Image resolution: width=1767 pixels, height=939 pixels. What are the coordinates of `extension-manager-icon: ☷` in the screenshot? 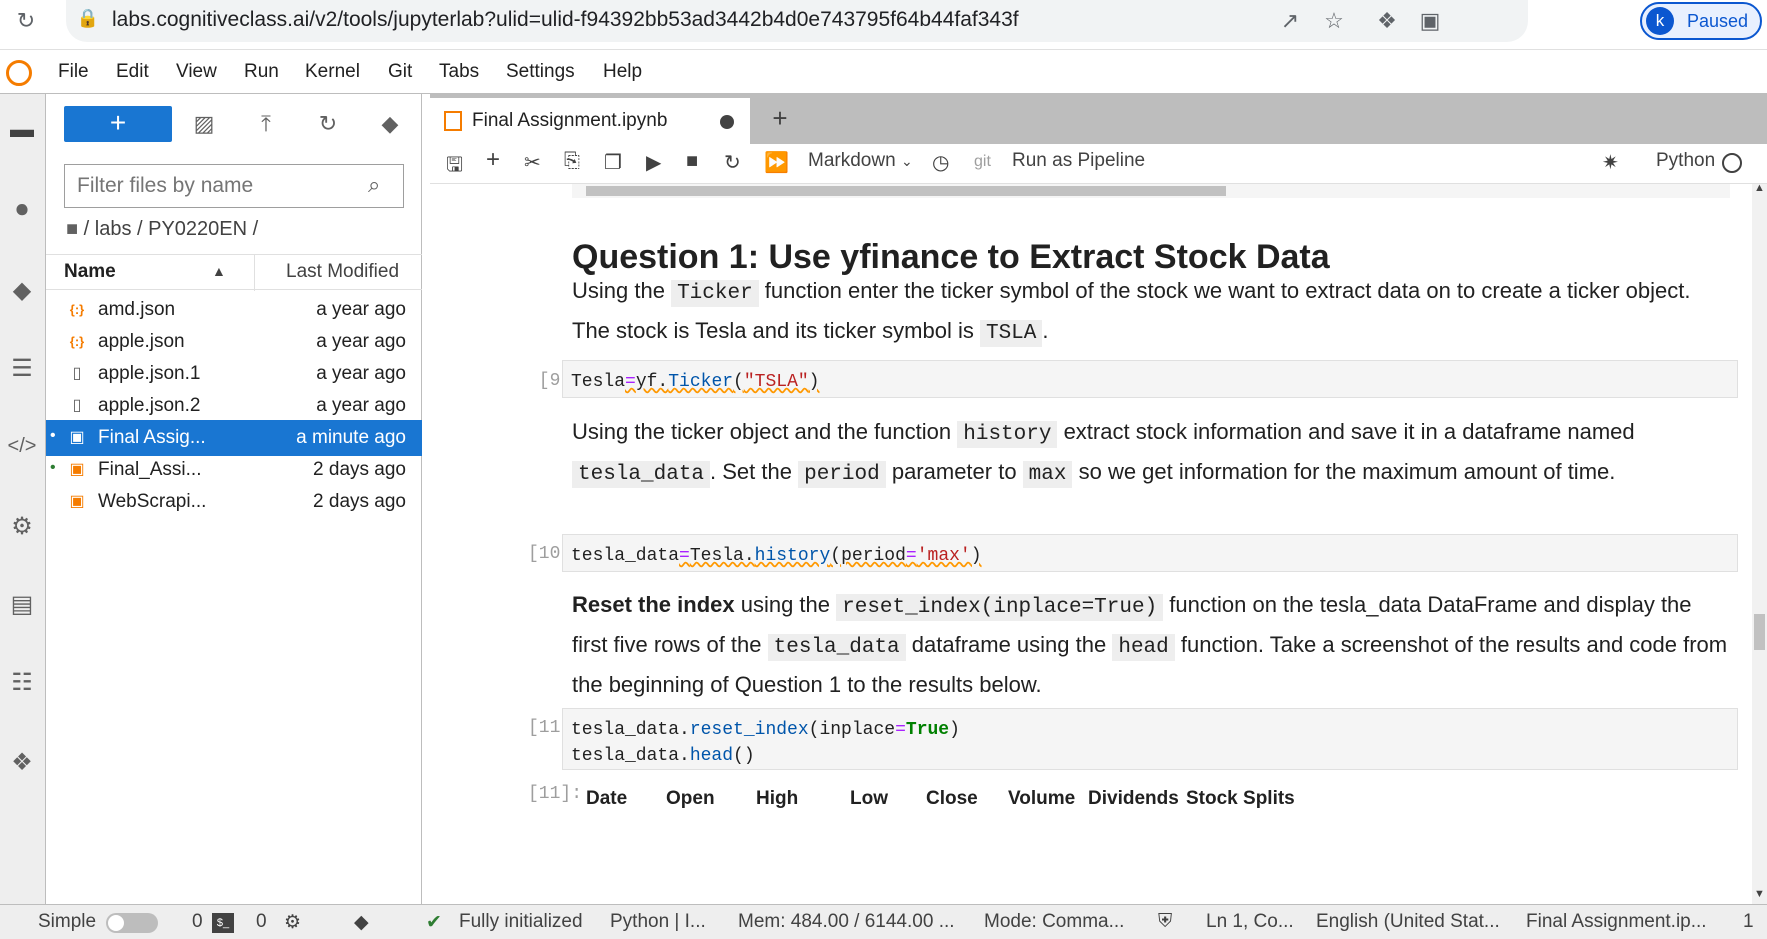 It's located at (22, 682).